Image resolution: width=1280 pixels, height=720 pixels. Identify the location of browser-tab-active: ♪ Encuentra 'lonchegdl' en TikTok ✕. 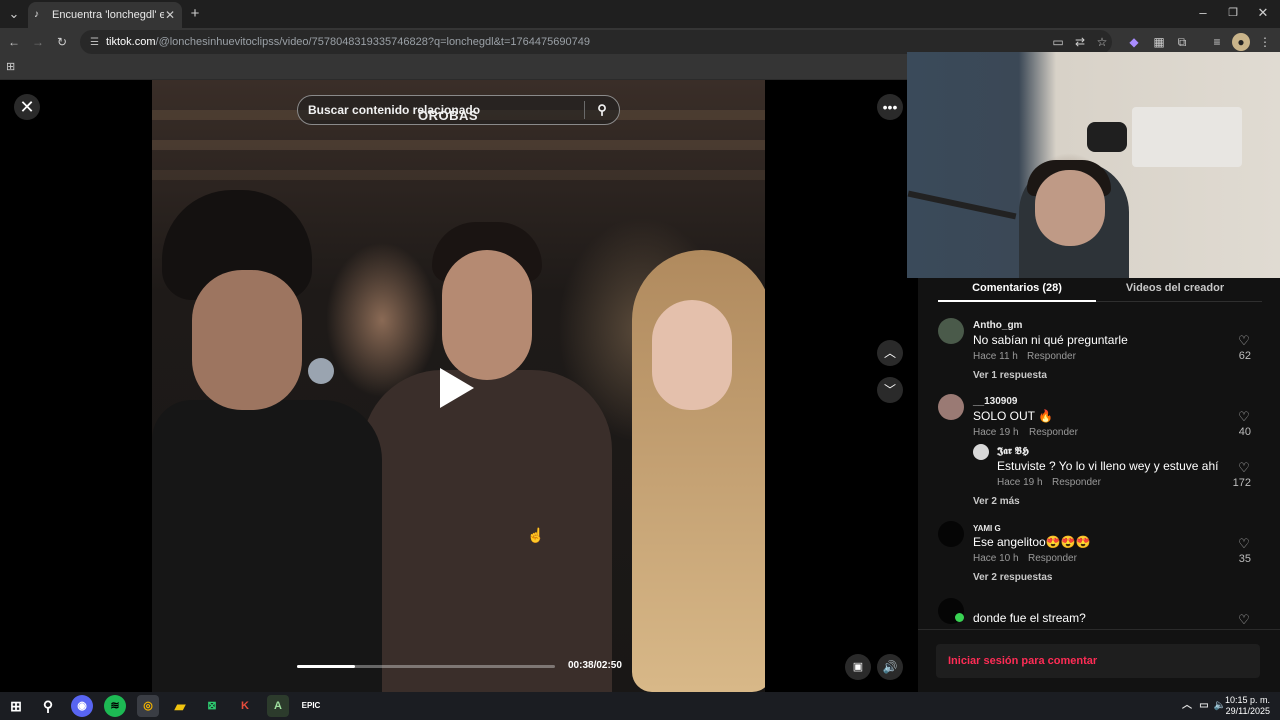
(105, 15).